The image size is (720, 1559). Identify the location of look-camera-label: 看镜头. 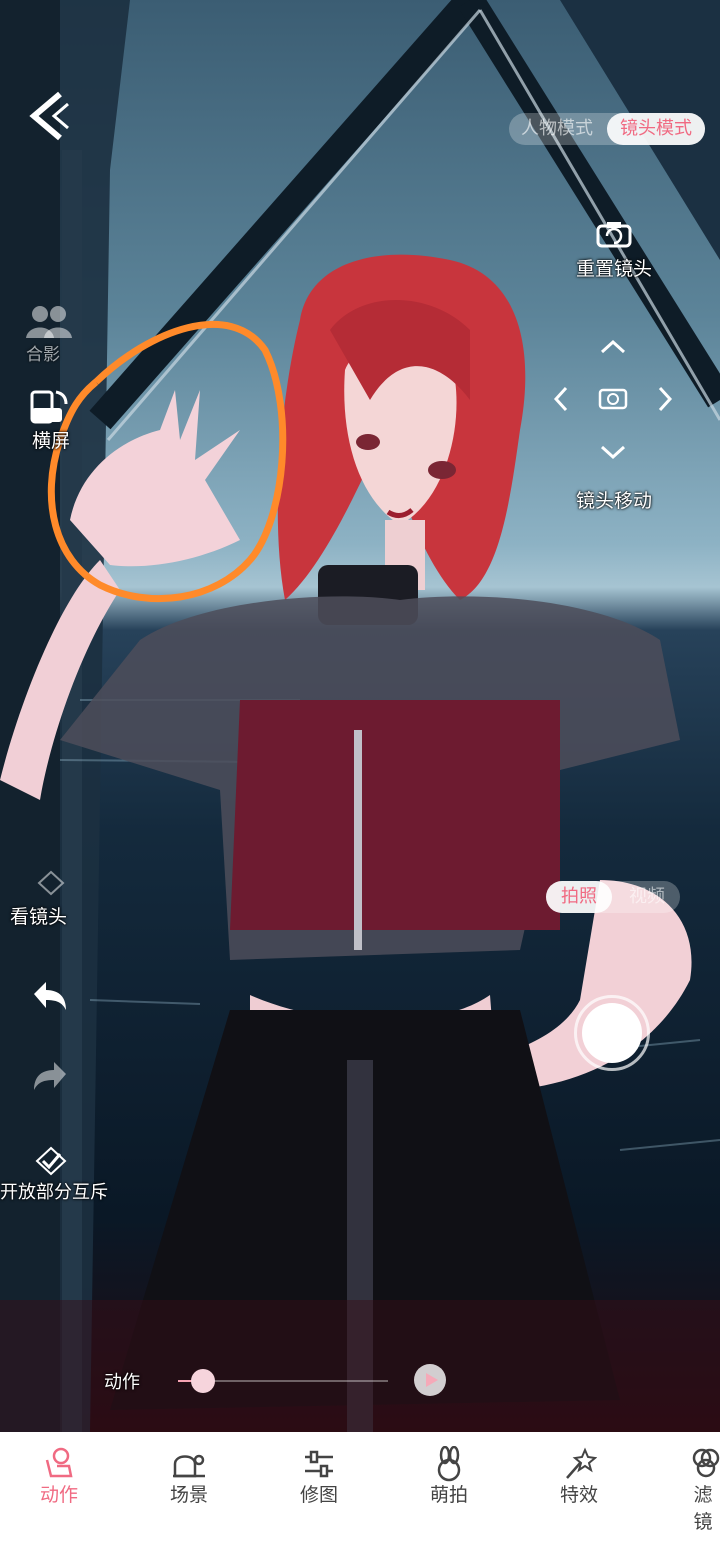
(39, 917).